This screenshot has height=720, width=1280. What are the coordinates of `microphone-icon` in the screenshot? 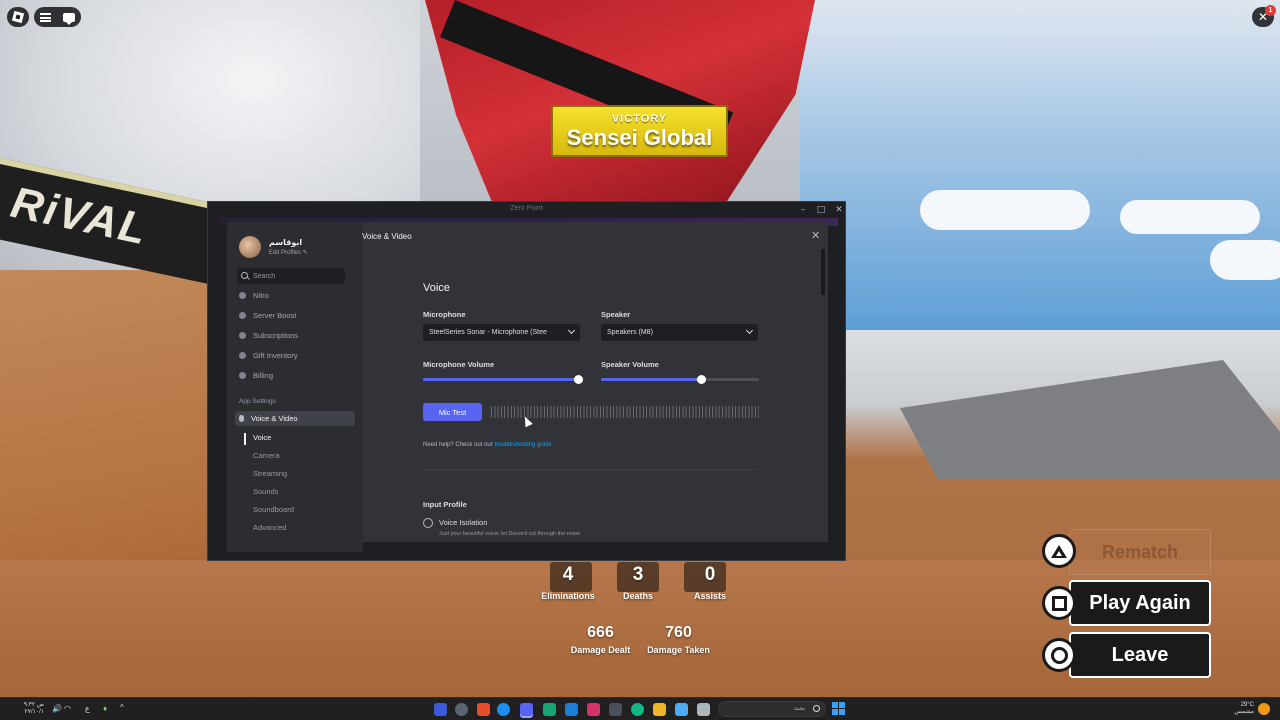 It's located at (241, 418).